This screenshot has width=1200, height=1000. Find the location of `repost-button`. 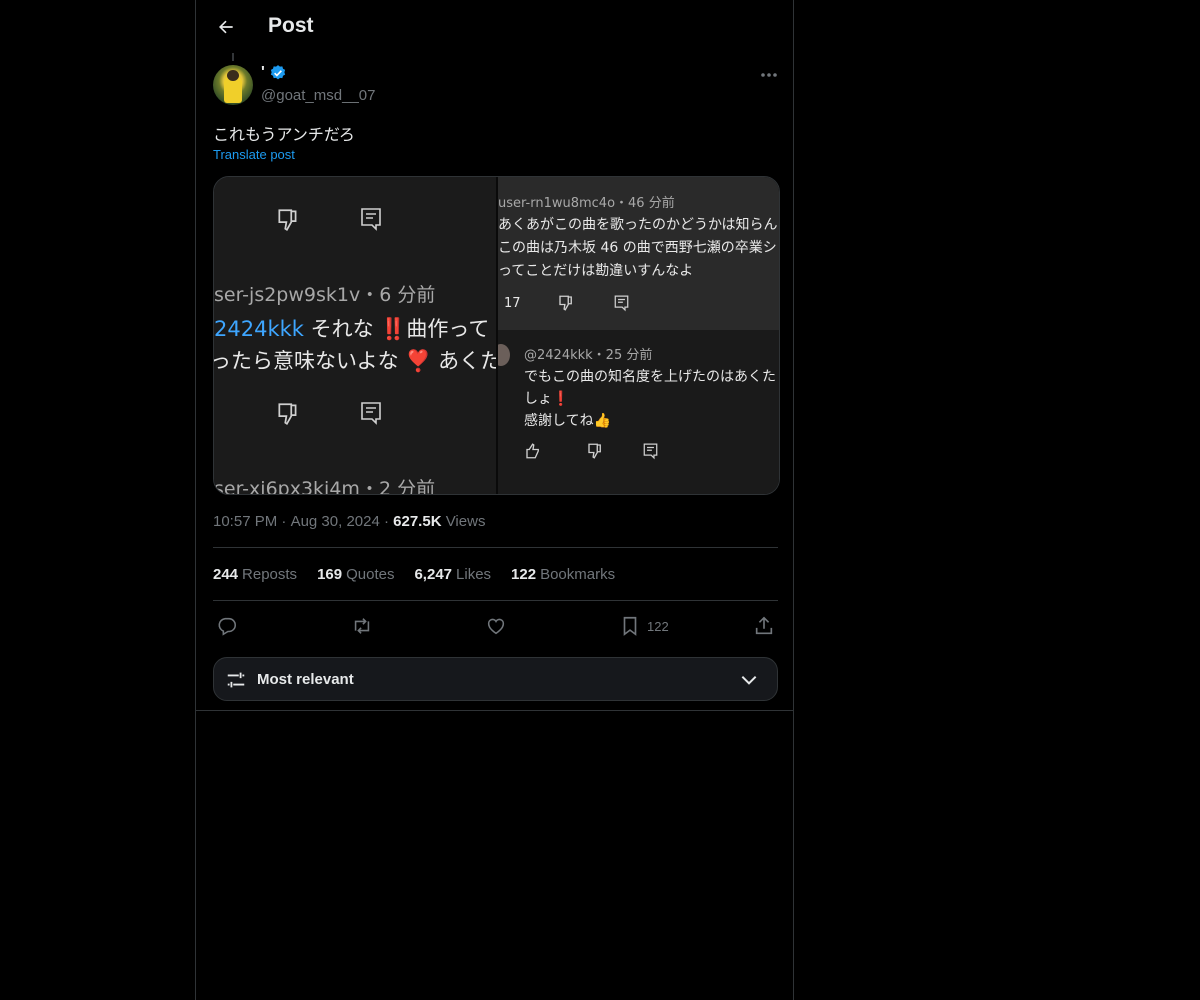

repost-button is located at coordinates (362, 626).